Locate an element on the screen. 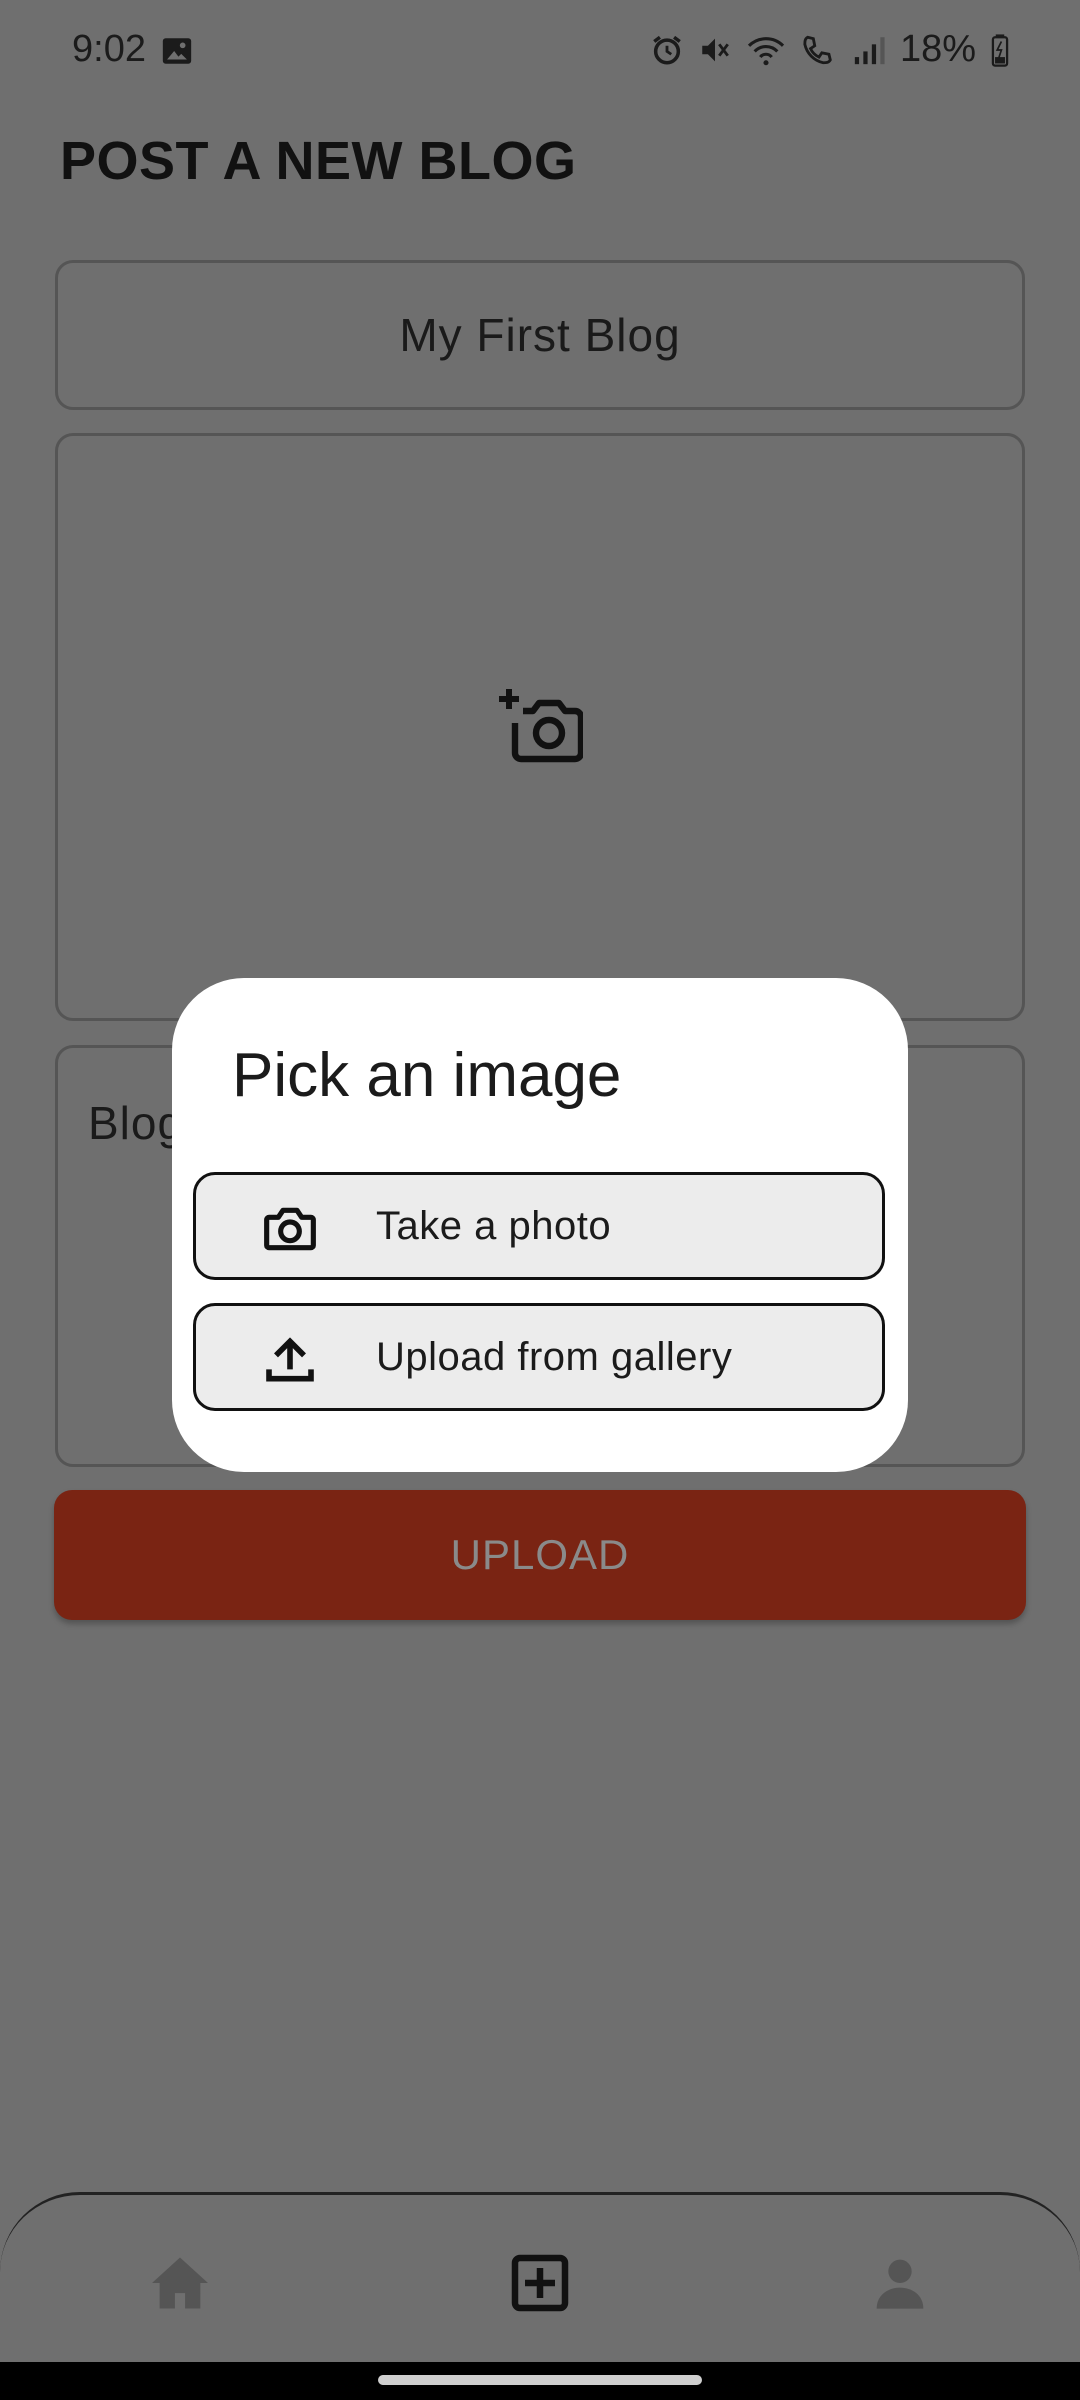 This screenshot has height=2400, width=1080. dialog-title: Pick an image is located at coordinates (427, 1075).